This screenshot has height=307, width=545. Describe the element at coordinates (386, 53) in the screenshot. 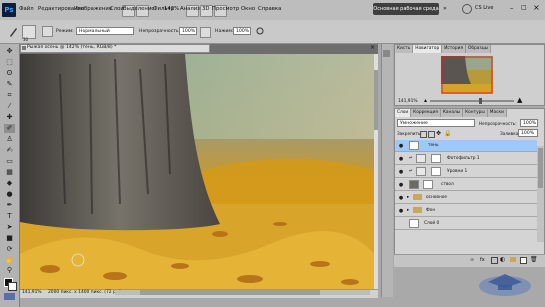

I see `collapsed-panel-icon` at that location.